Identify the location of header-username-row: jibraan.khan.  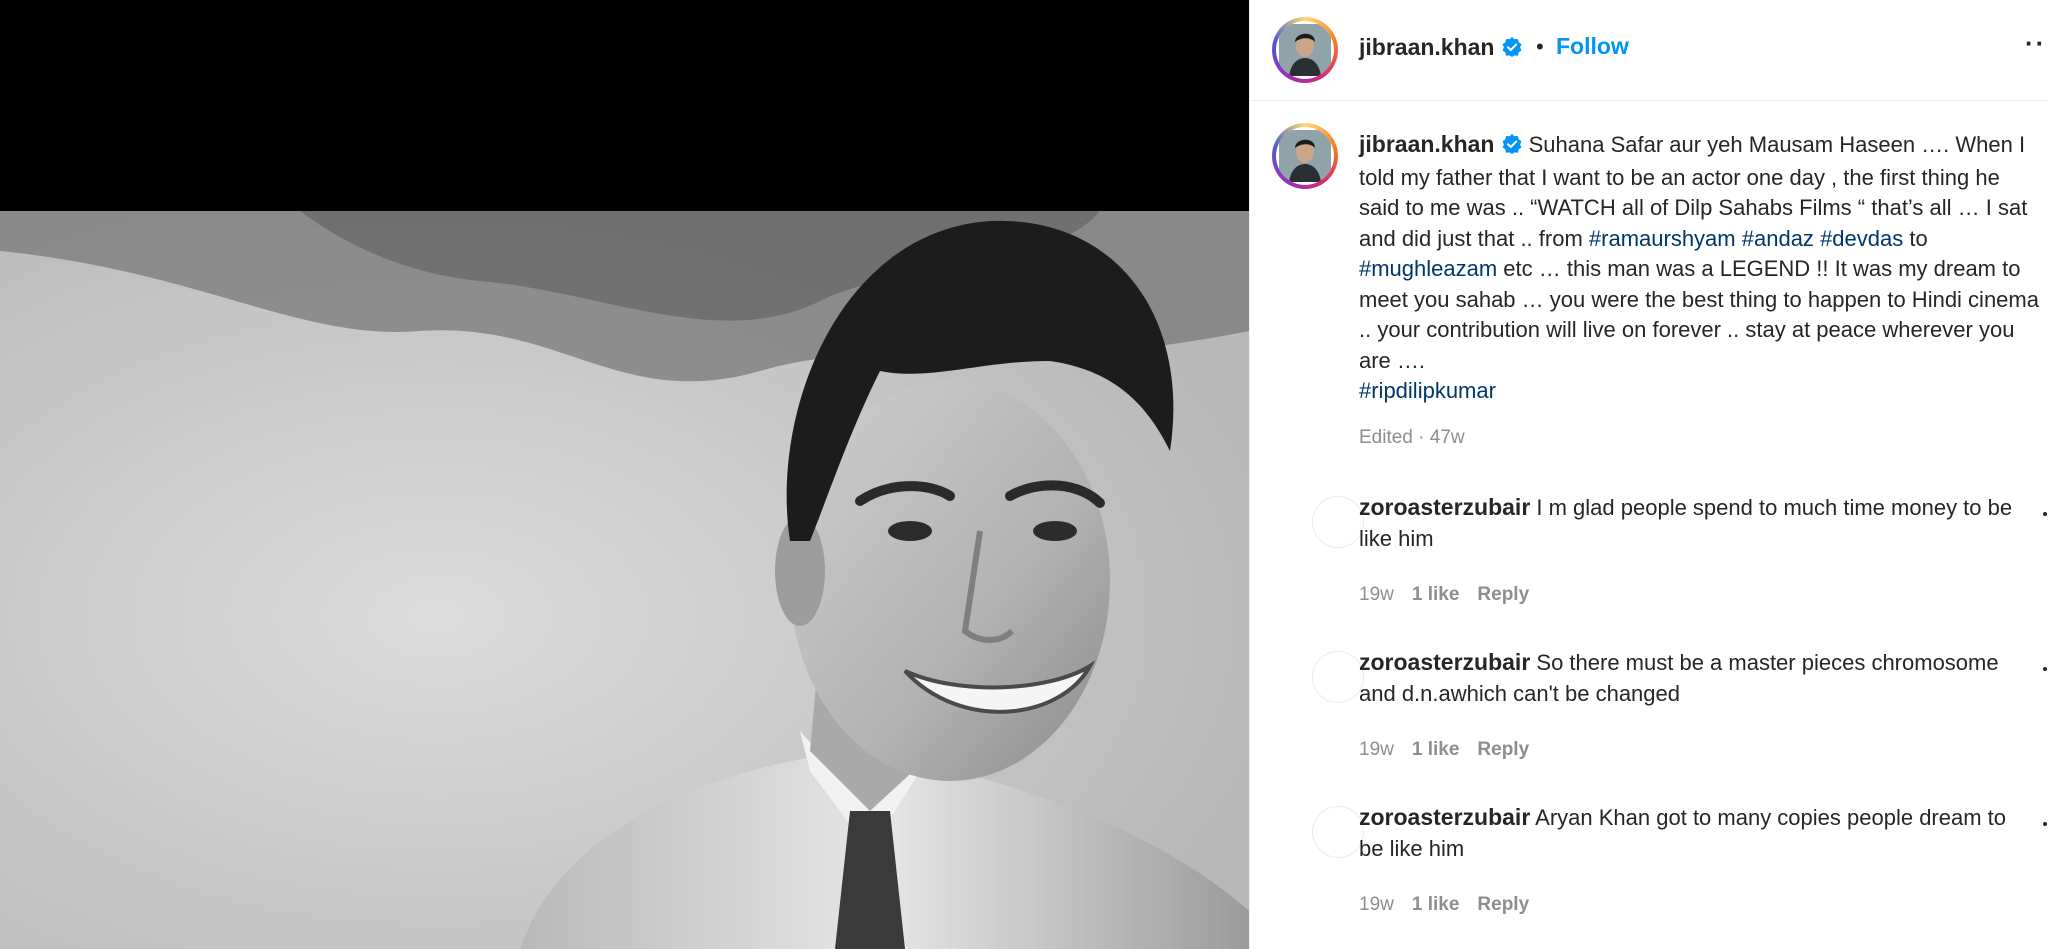
(1440, 48).